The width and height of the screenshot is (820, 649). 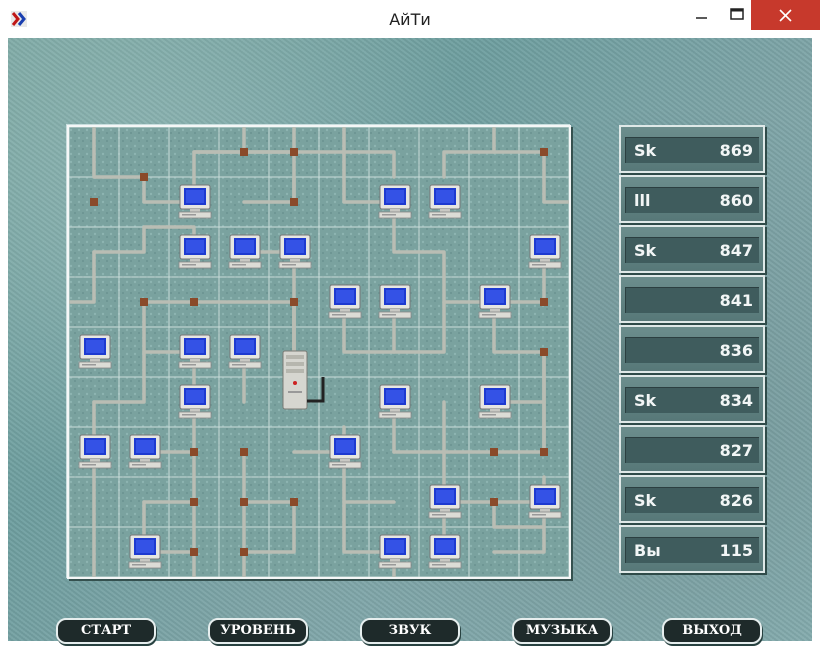 I want to click on exit-button: ВЫХОД, so click(x=712, y=631).